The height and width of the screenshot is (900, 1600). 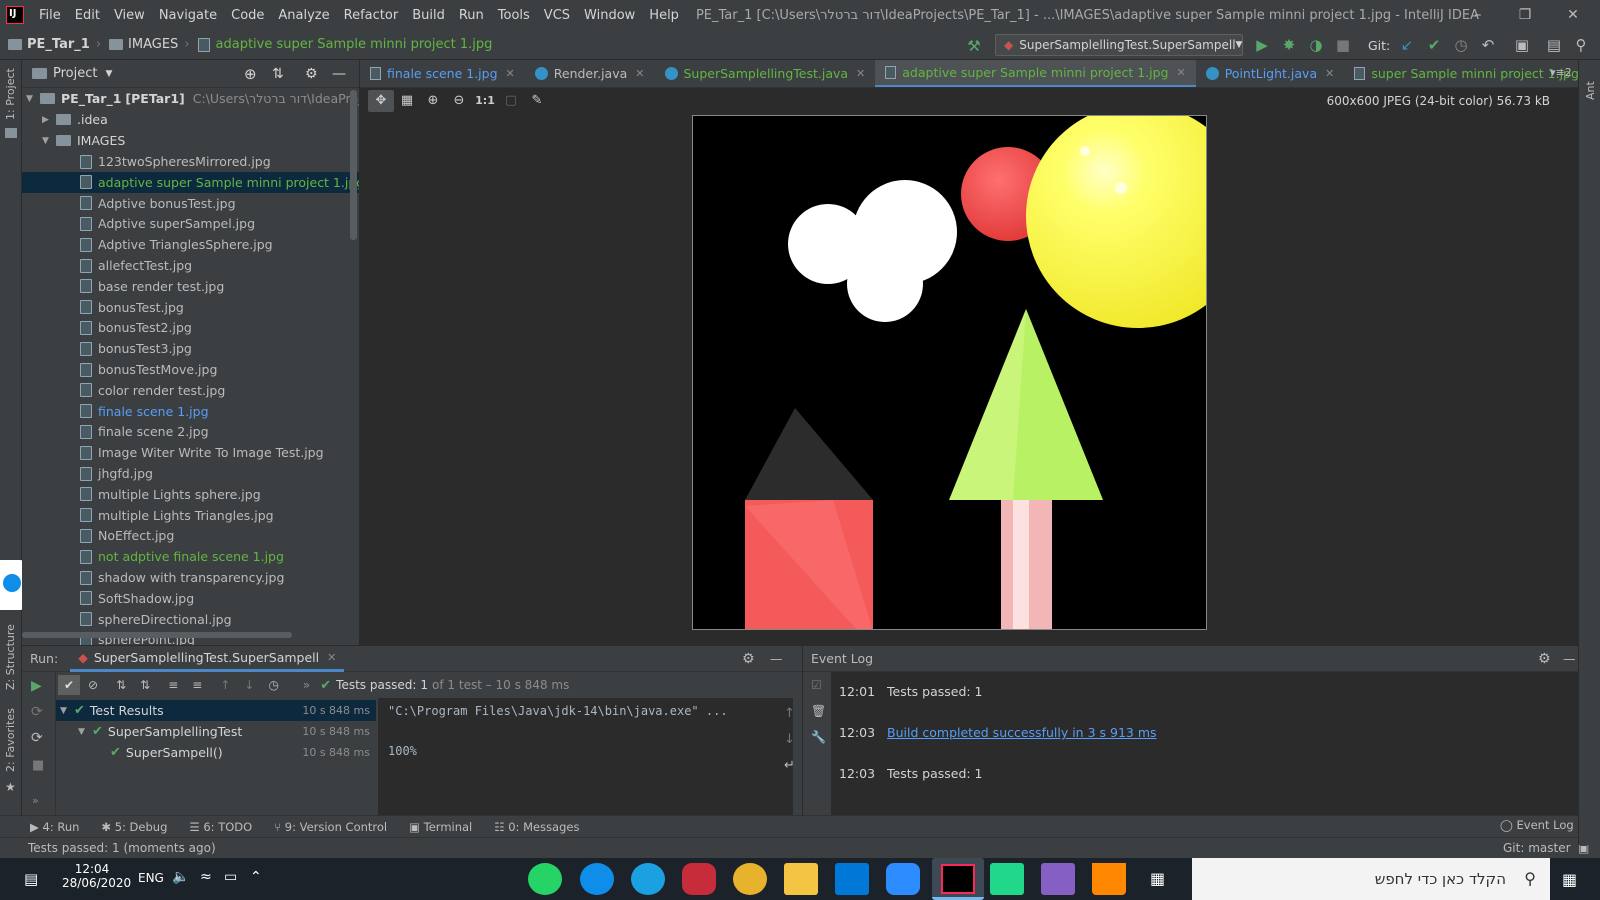 What do you see at coordinates (1434, 45) in the screenshot?
I see `git-commit-icon: ✔` at bounding box center [1434, 45].